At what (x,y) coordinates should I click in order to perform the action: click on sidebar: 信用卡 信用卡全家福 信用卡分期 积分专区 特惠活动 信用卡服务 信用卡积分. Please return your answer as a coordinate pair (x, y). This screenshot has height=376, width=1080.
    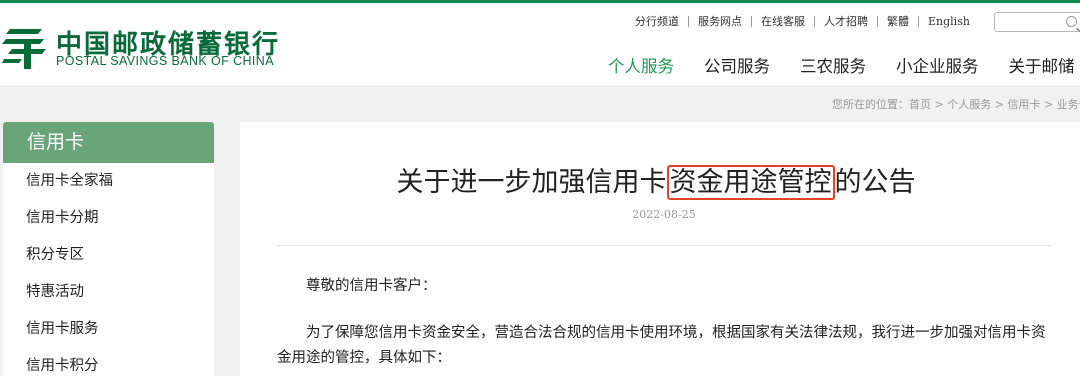
    Looking at the image, I should click on (108, 249).